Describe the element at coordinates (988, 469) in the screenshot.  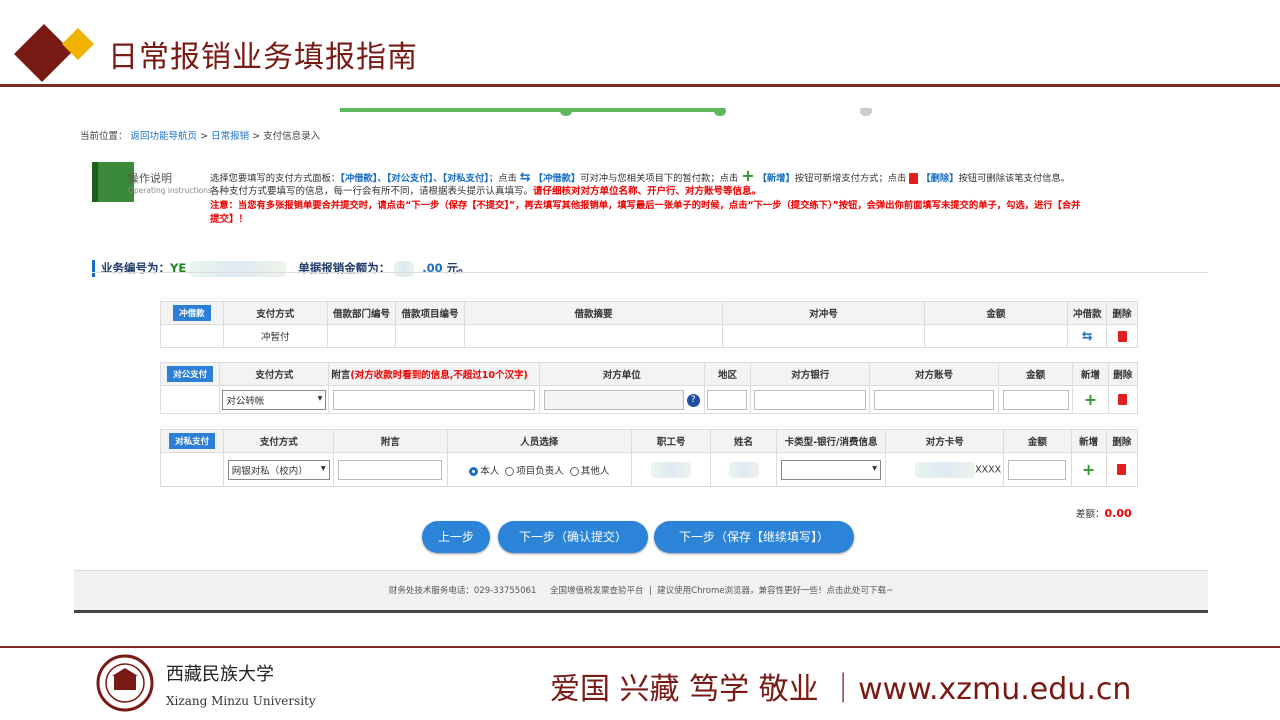
I see `card-tail: XXXX` at that location.